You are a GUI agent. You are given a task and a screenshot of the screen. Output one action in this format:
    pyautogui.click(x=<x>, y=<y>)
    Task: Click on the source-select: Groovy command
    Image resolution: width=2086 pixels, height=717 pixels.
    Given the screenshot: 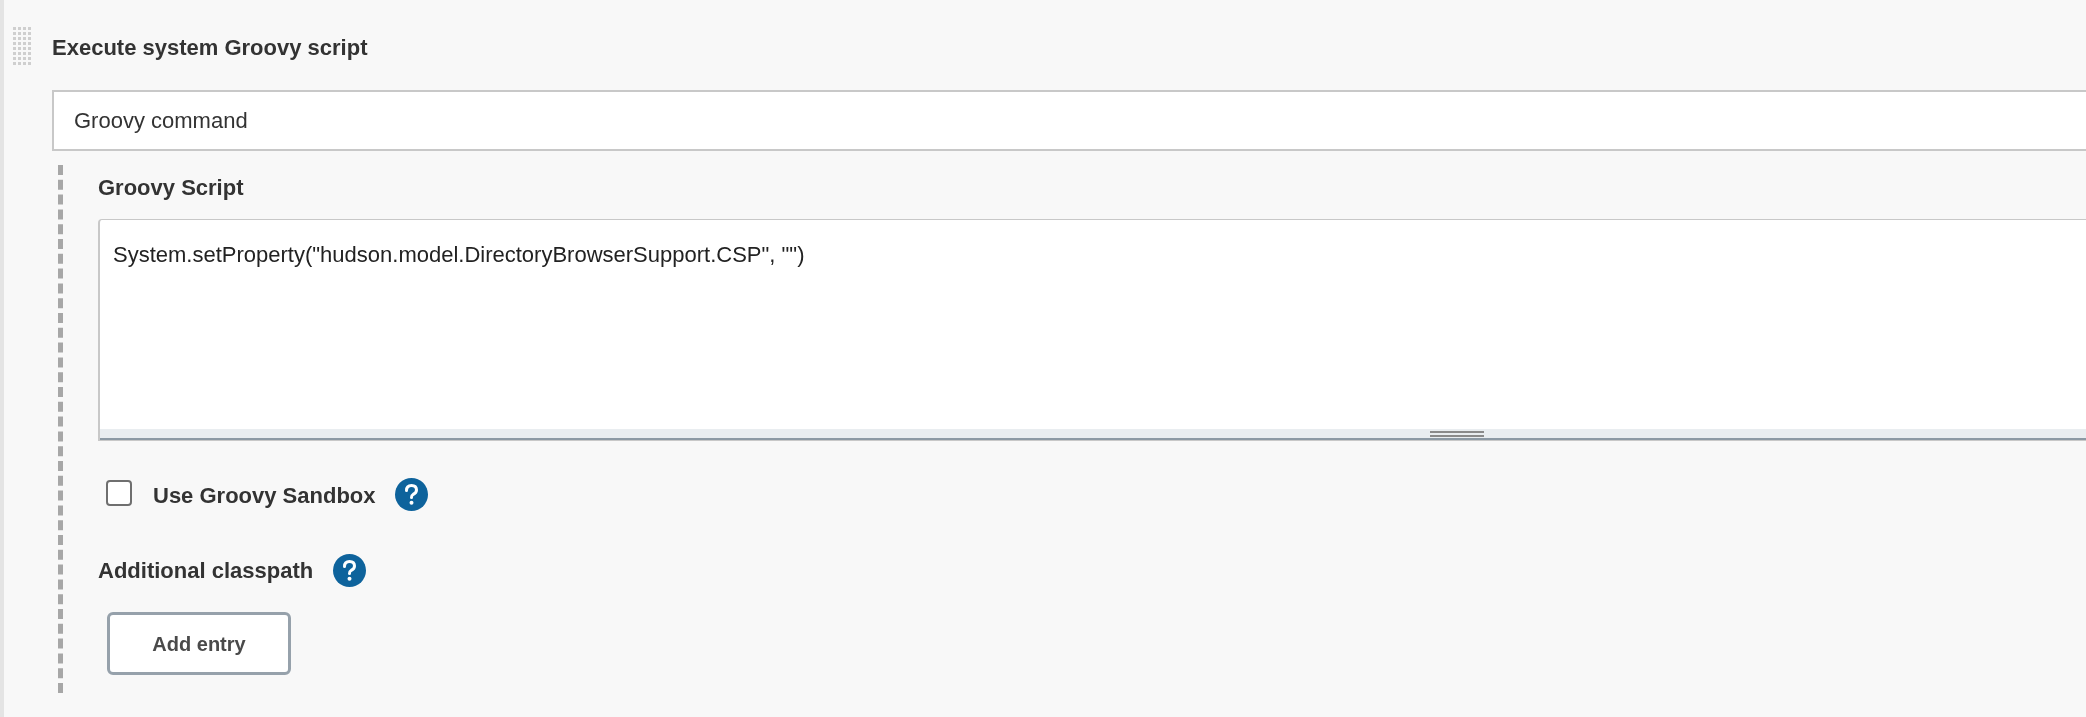 What is the action you would take?
    pyautogui.click(x=1069, y=120)
    